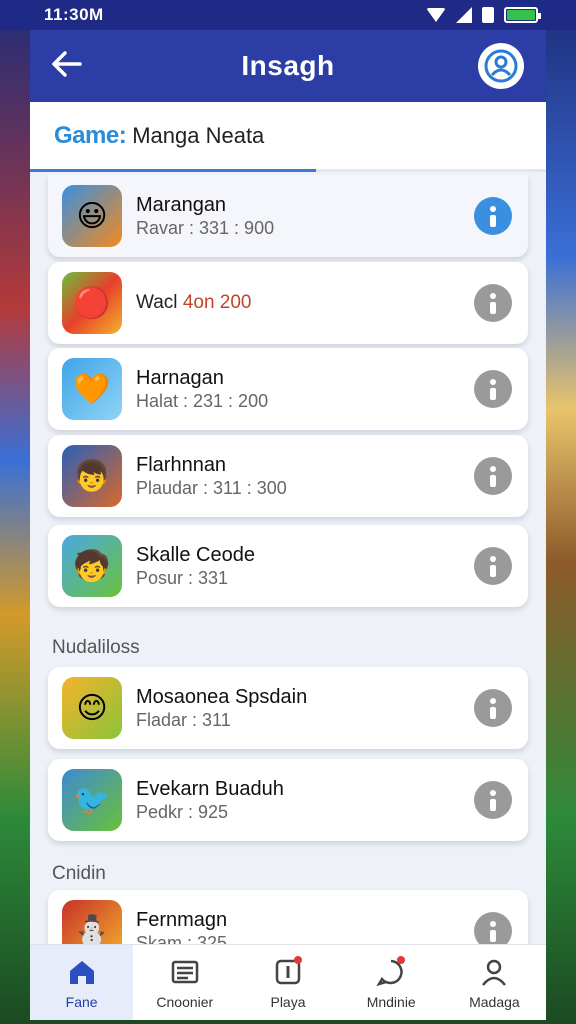 Image resolution: width=576 pixels, height=1024 pixels. What do you see at coordinates (92, 389) in the screenshot?
I see `orange-heart-character-icon: 🧡` at bounding box center [92, 389].